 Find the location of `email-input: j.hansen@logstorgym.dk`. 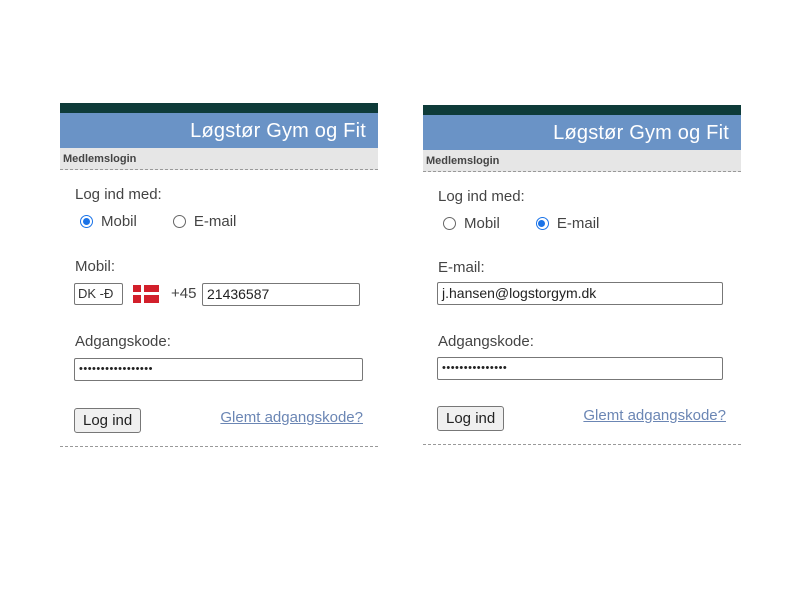

email-input: j.hansen@logstorgym.dk is located at coordinates (580, 293).